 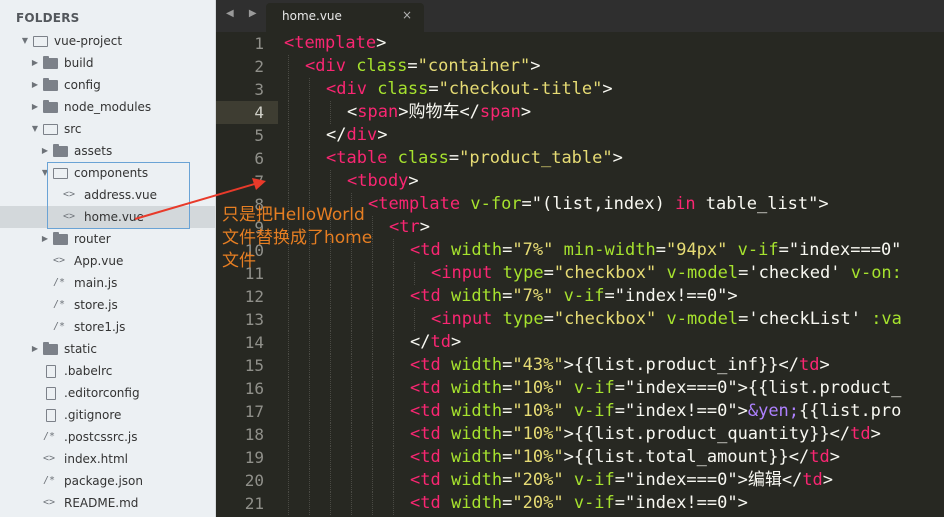 I want to click on line-number: 13, so click(x=254, y=319).